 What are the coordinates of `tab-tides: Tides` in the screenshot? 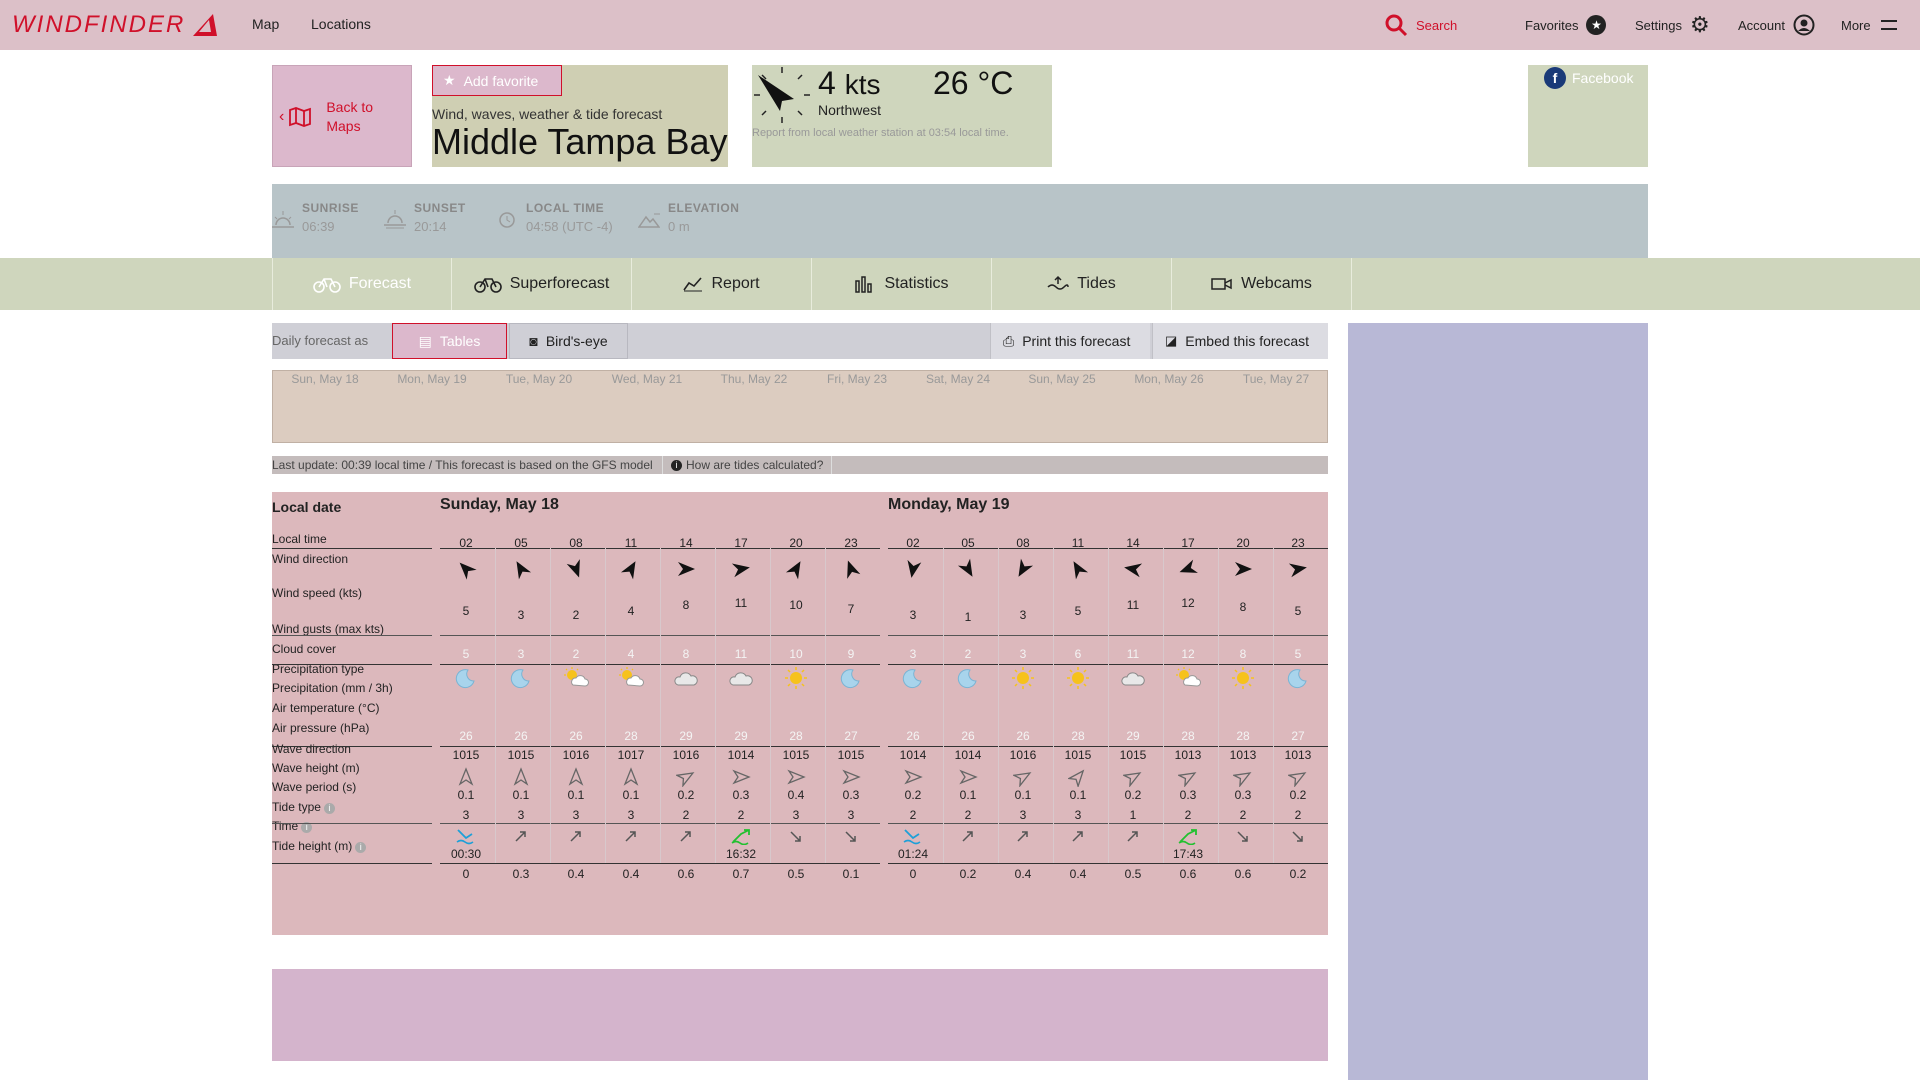 It's located at (1082, 284).